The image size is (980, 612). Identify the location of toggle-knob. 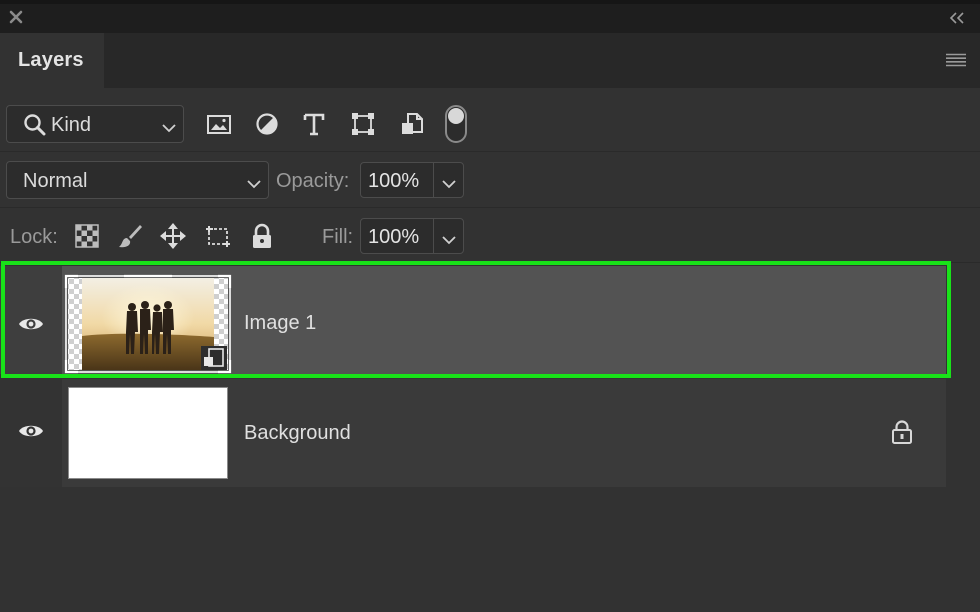
(456, 116).